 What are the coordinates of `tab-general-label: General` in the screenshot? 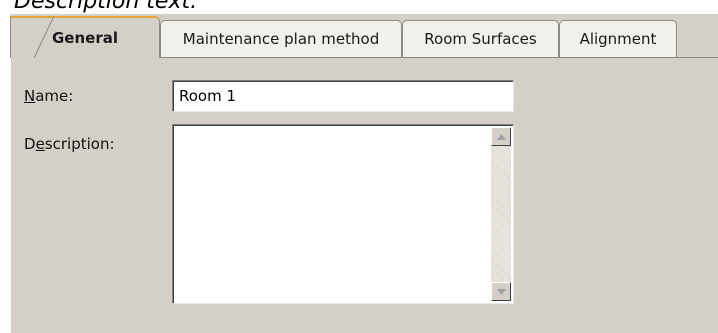 It's located at (85, 38).